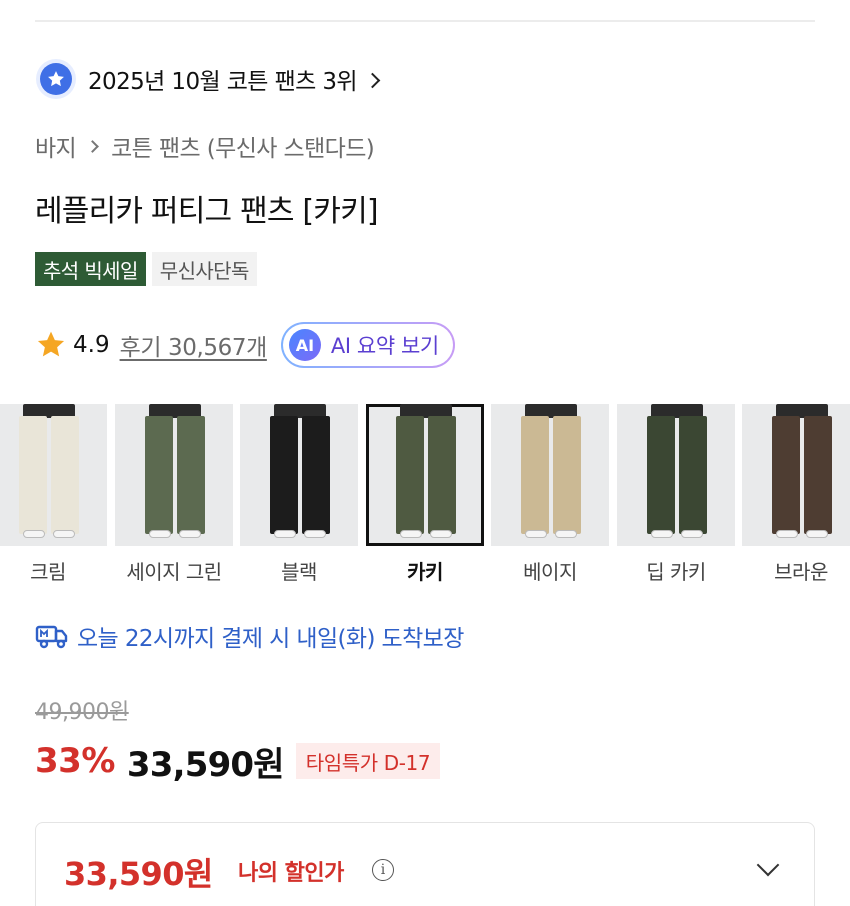  What do you see at coordinates (82, 712) in the screenshot?
I see `original-price: 49,900원` at bounding box center [82, 712].